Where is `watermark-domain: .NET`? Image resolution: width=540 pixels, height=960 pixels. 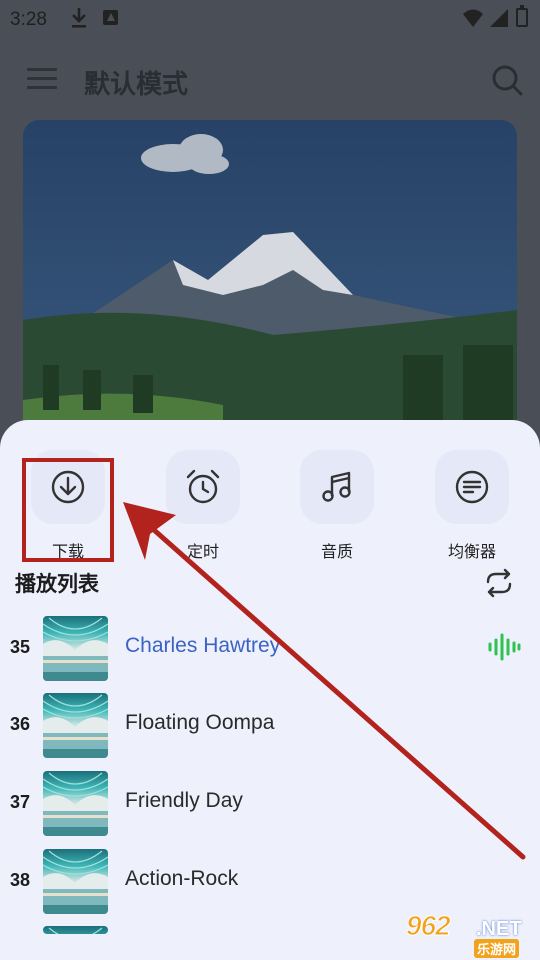 watermark-domain: .NET is located at coordinates (499, 929).